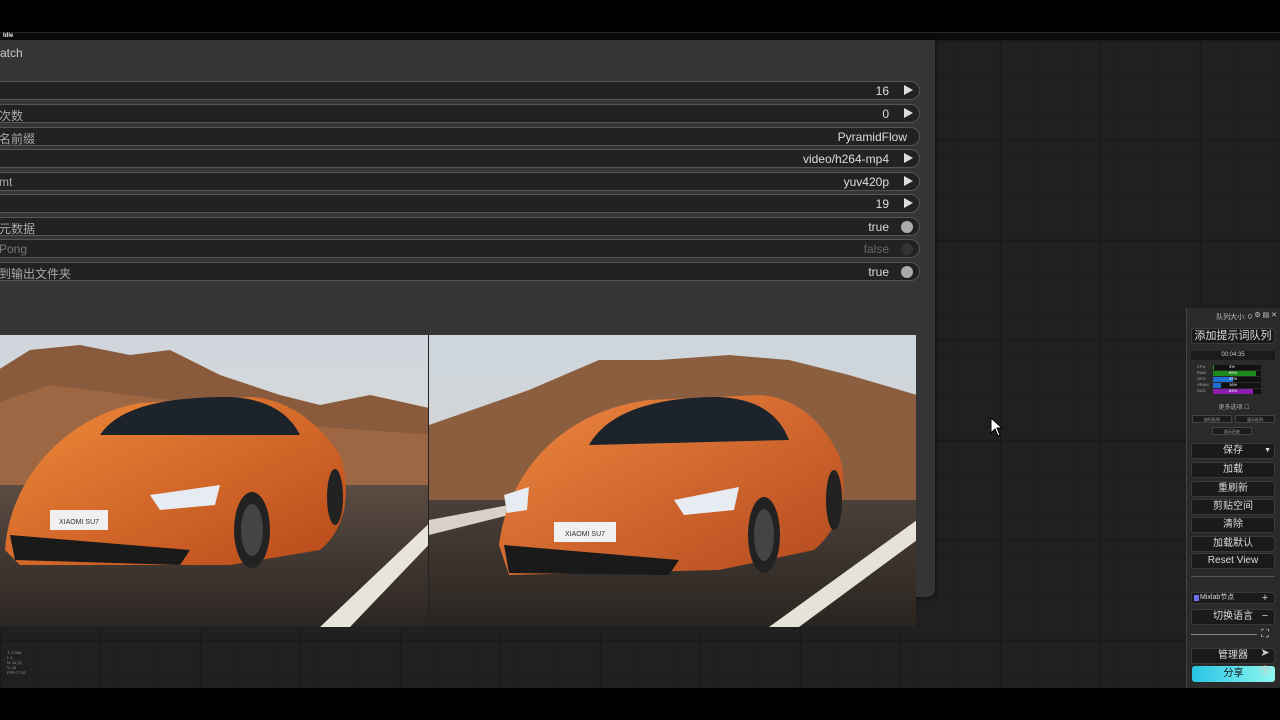 The width and height of the screenshot is (1280, 720). Describe the element at coordinates (1255, 419) in the screenshot. I see `show-queue-button: 显示队列` at that location.